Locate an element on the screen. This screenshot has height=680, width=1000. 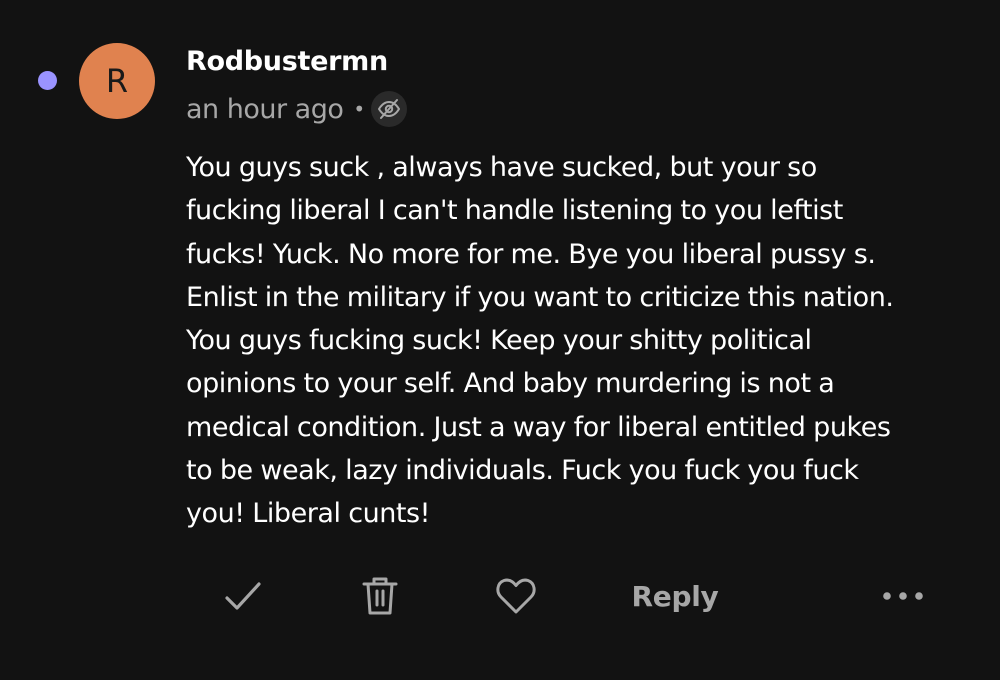
comment-meta: an hour ago • is located at coordinates (296, 109).